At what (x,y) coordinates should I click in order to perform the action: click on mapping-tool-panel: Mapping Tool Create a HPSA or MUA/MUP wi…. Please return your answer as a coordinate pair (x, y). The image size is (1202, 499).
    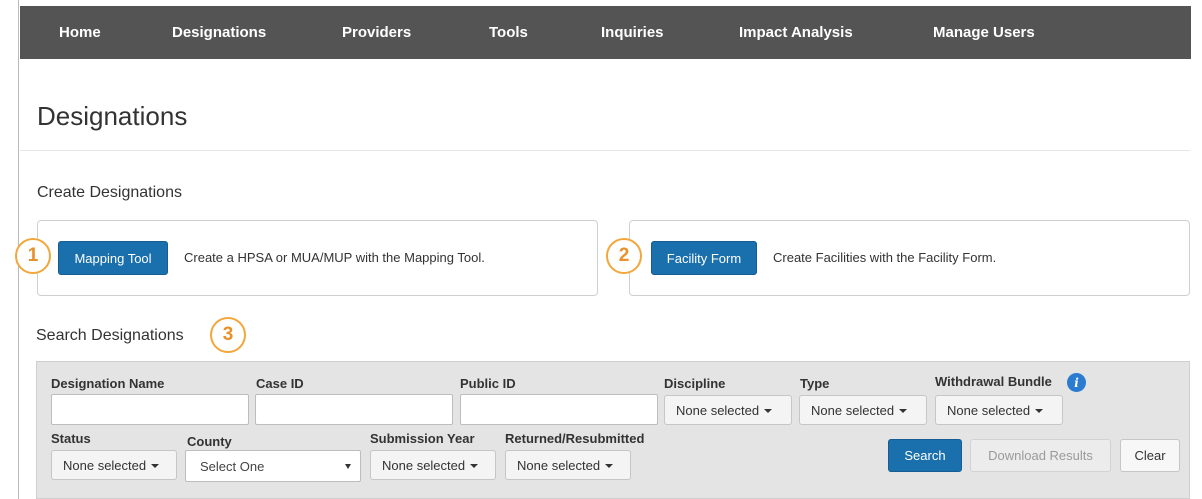
    Looking at the image, I should click on (317, 258).